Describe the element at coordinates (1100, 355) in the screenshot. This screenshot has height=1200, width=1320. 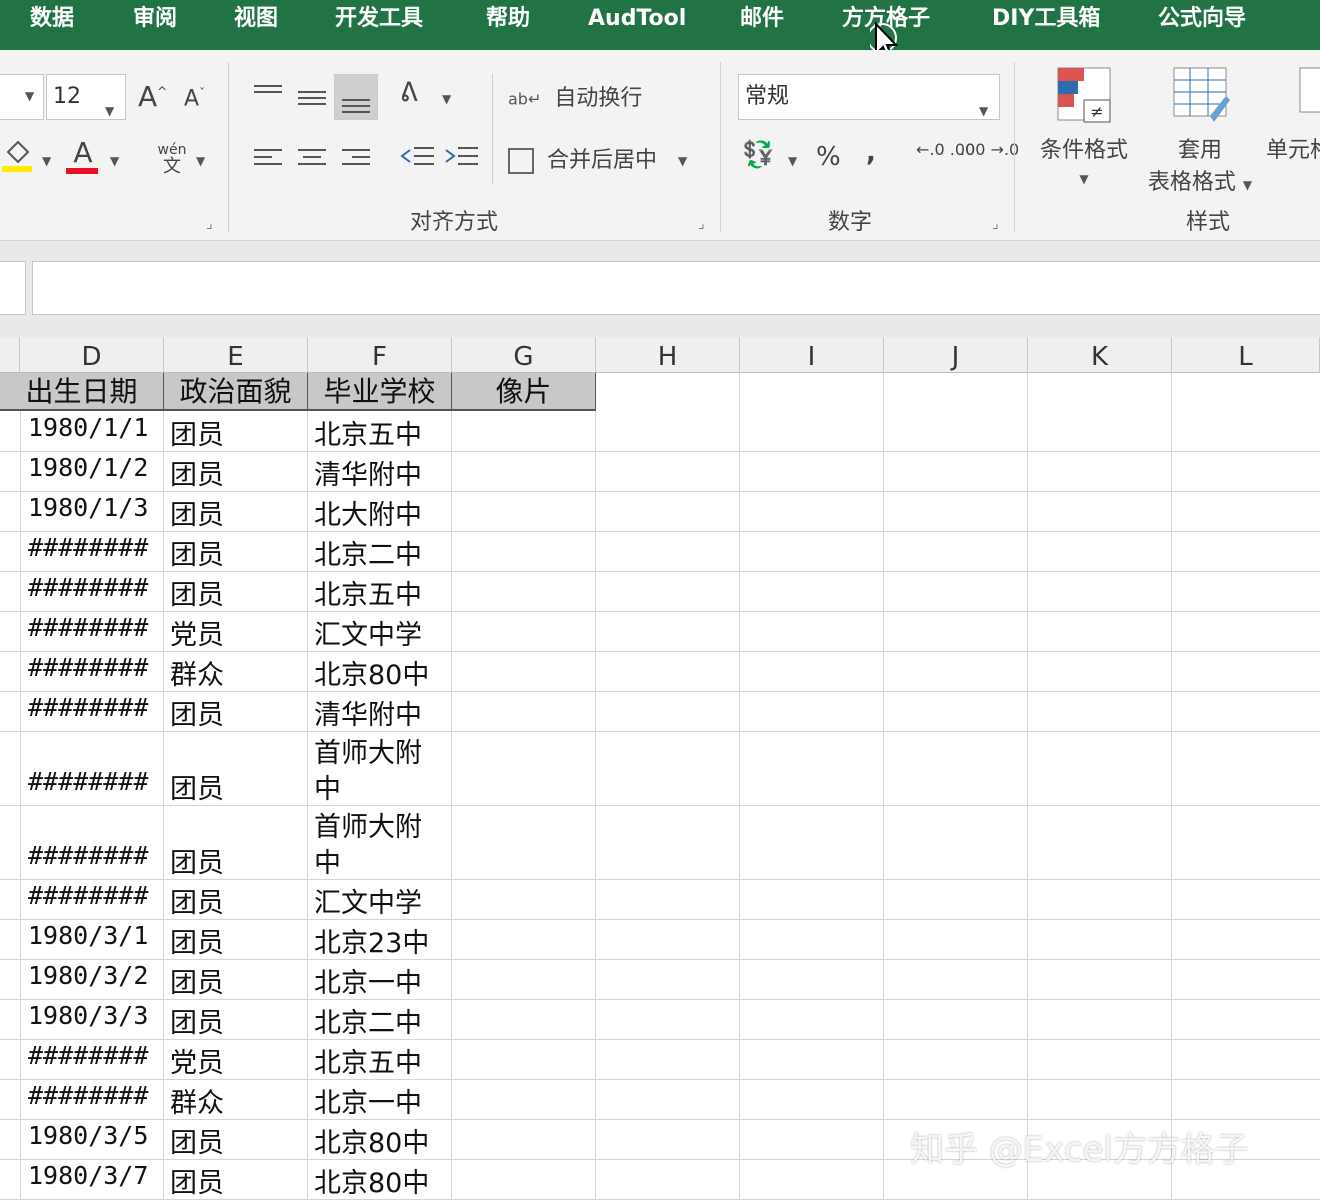
I see `column-header-k: K` at that location.